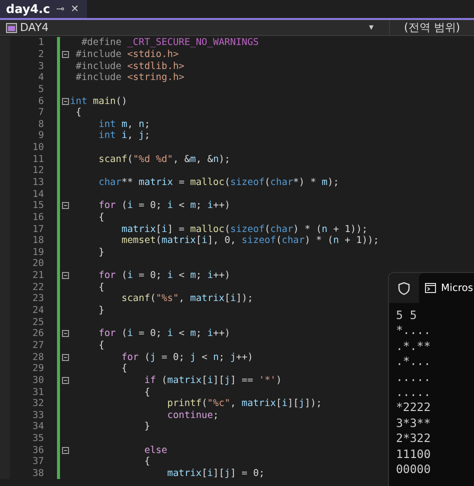  What do you see at coordinates (38, 310) in the screenshot?
I see `line-number: 24` at bounding box center [38, 310].